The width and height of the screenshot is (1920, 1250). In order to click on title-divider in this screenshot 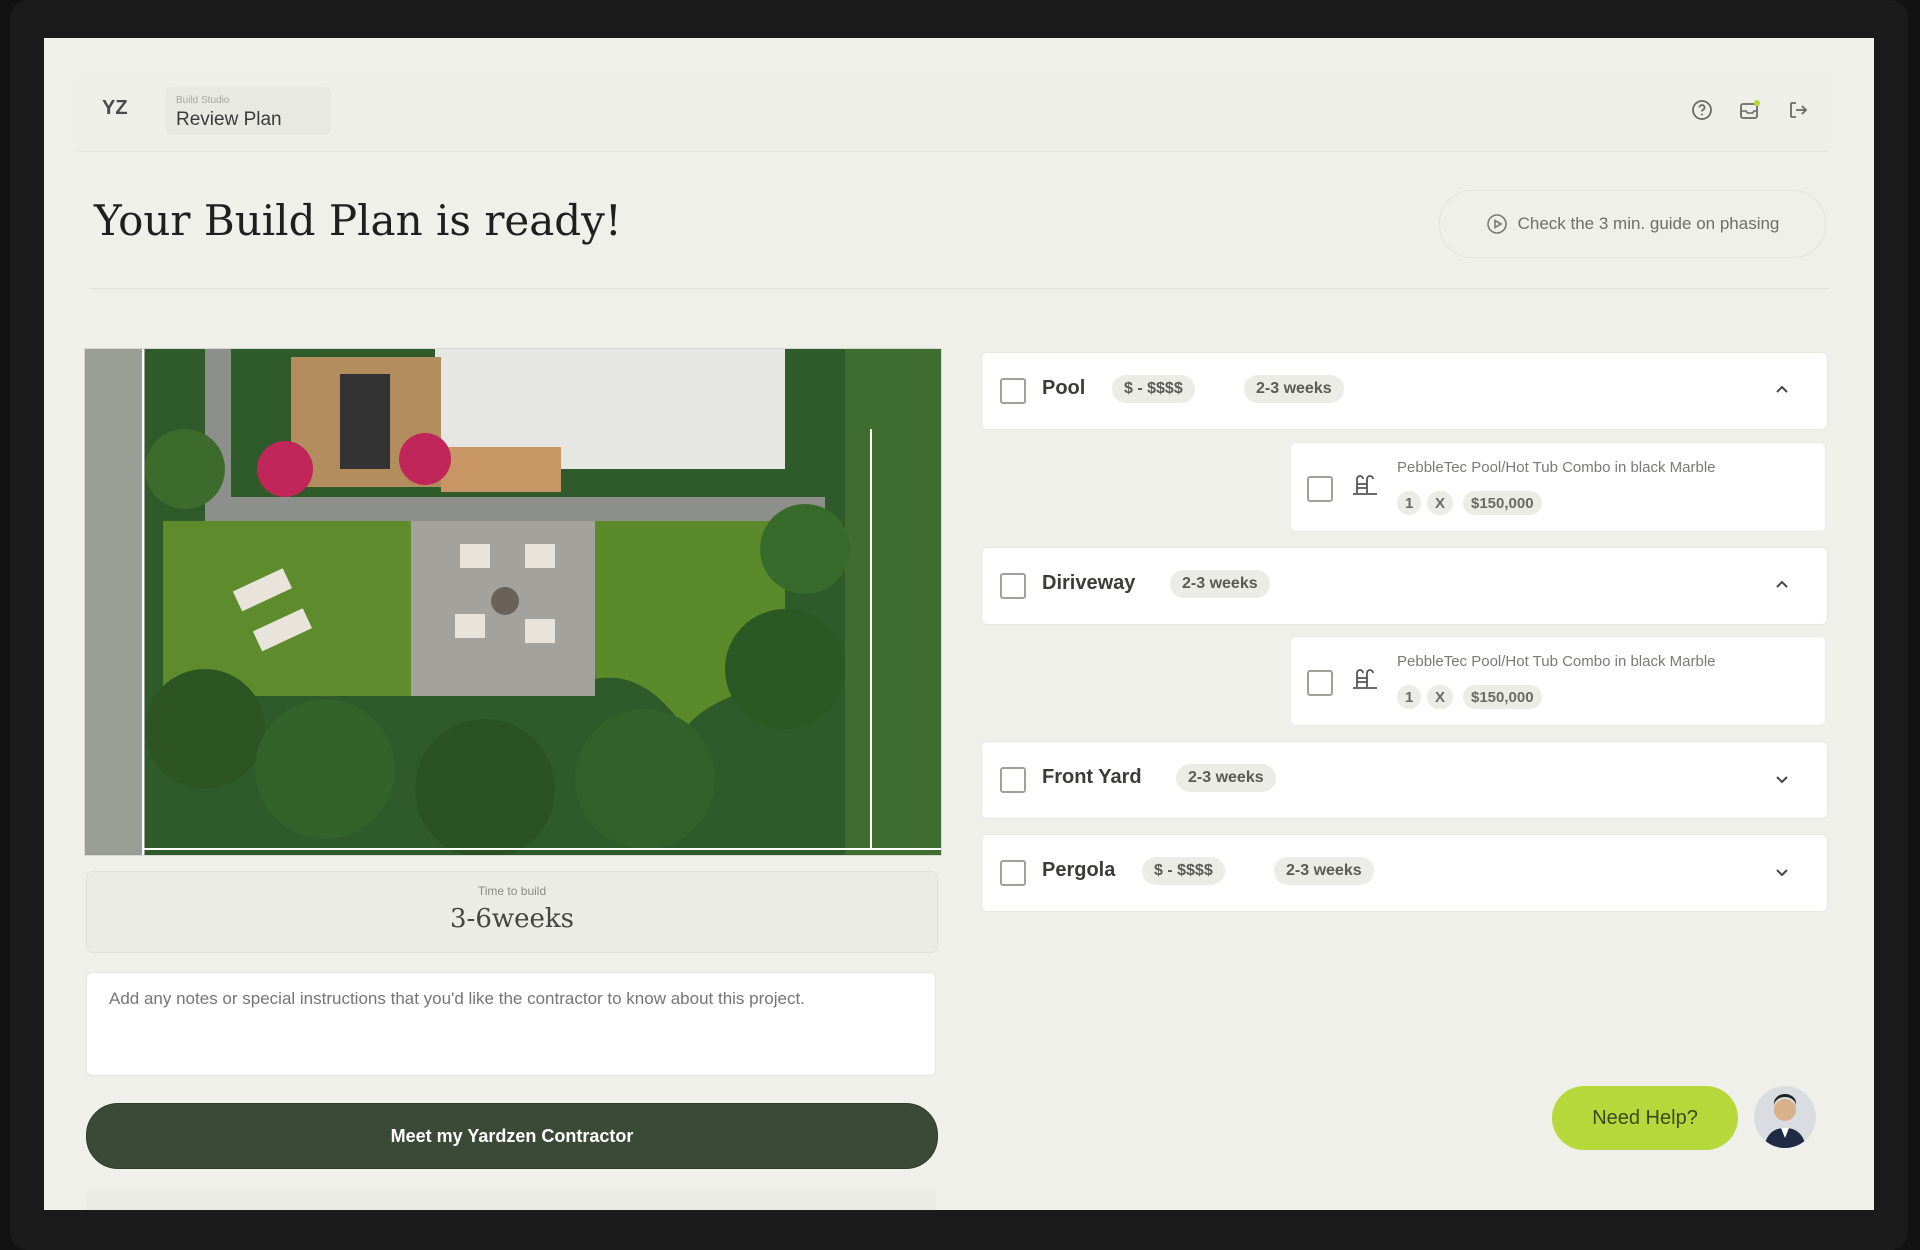, I will do `click(959, 288)`.